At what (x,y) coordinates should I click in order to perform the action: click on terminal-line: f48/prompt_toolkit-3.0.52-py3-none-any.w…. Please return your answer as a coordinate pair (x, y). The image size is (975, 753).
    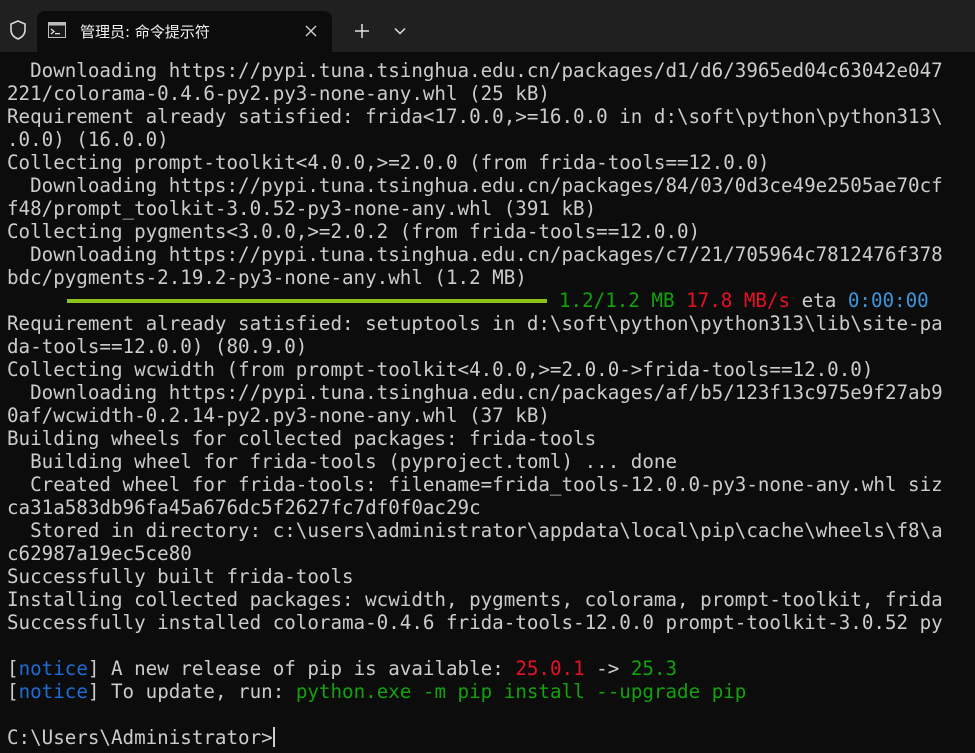
    Looking at the image, I should click on (302, 208).